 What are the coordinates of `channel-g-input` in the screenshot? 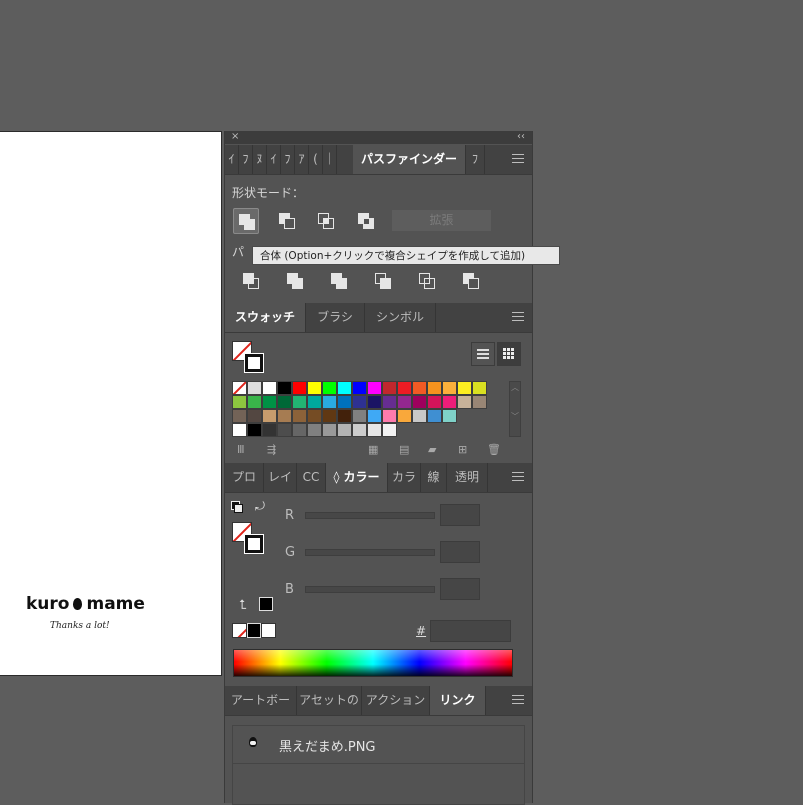 It's located at (460, 552).